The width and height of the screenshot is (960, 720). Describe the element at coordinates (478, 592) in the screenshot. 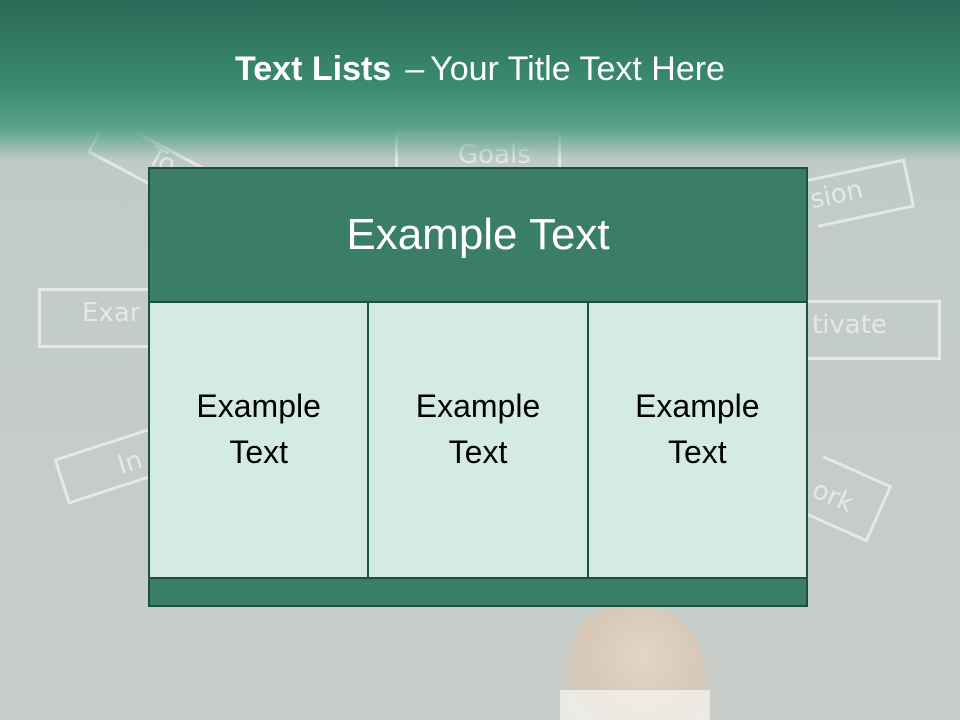

I see `table-footer-bar` at that location.